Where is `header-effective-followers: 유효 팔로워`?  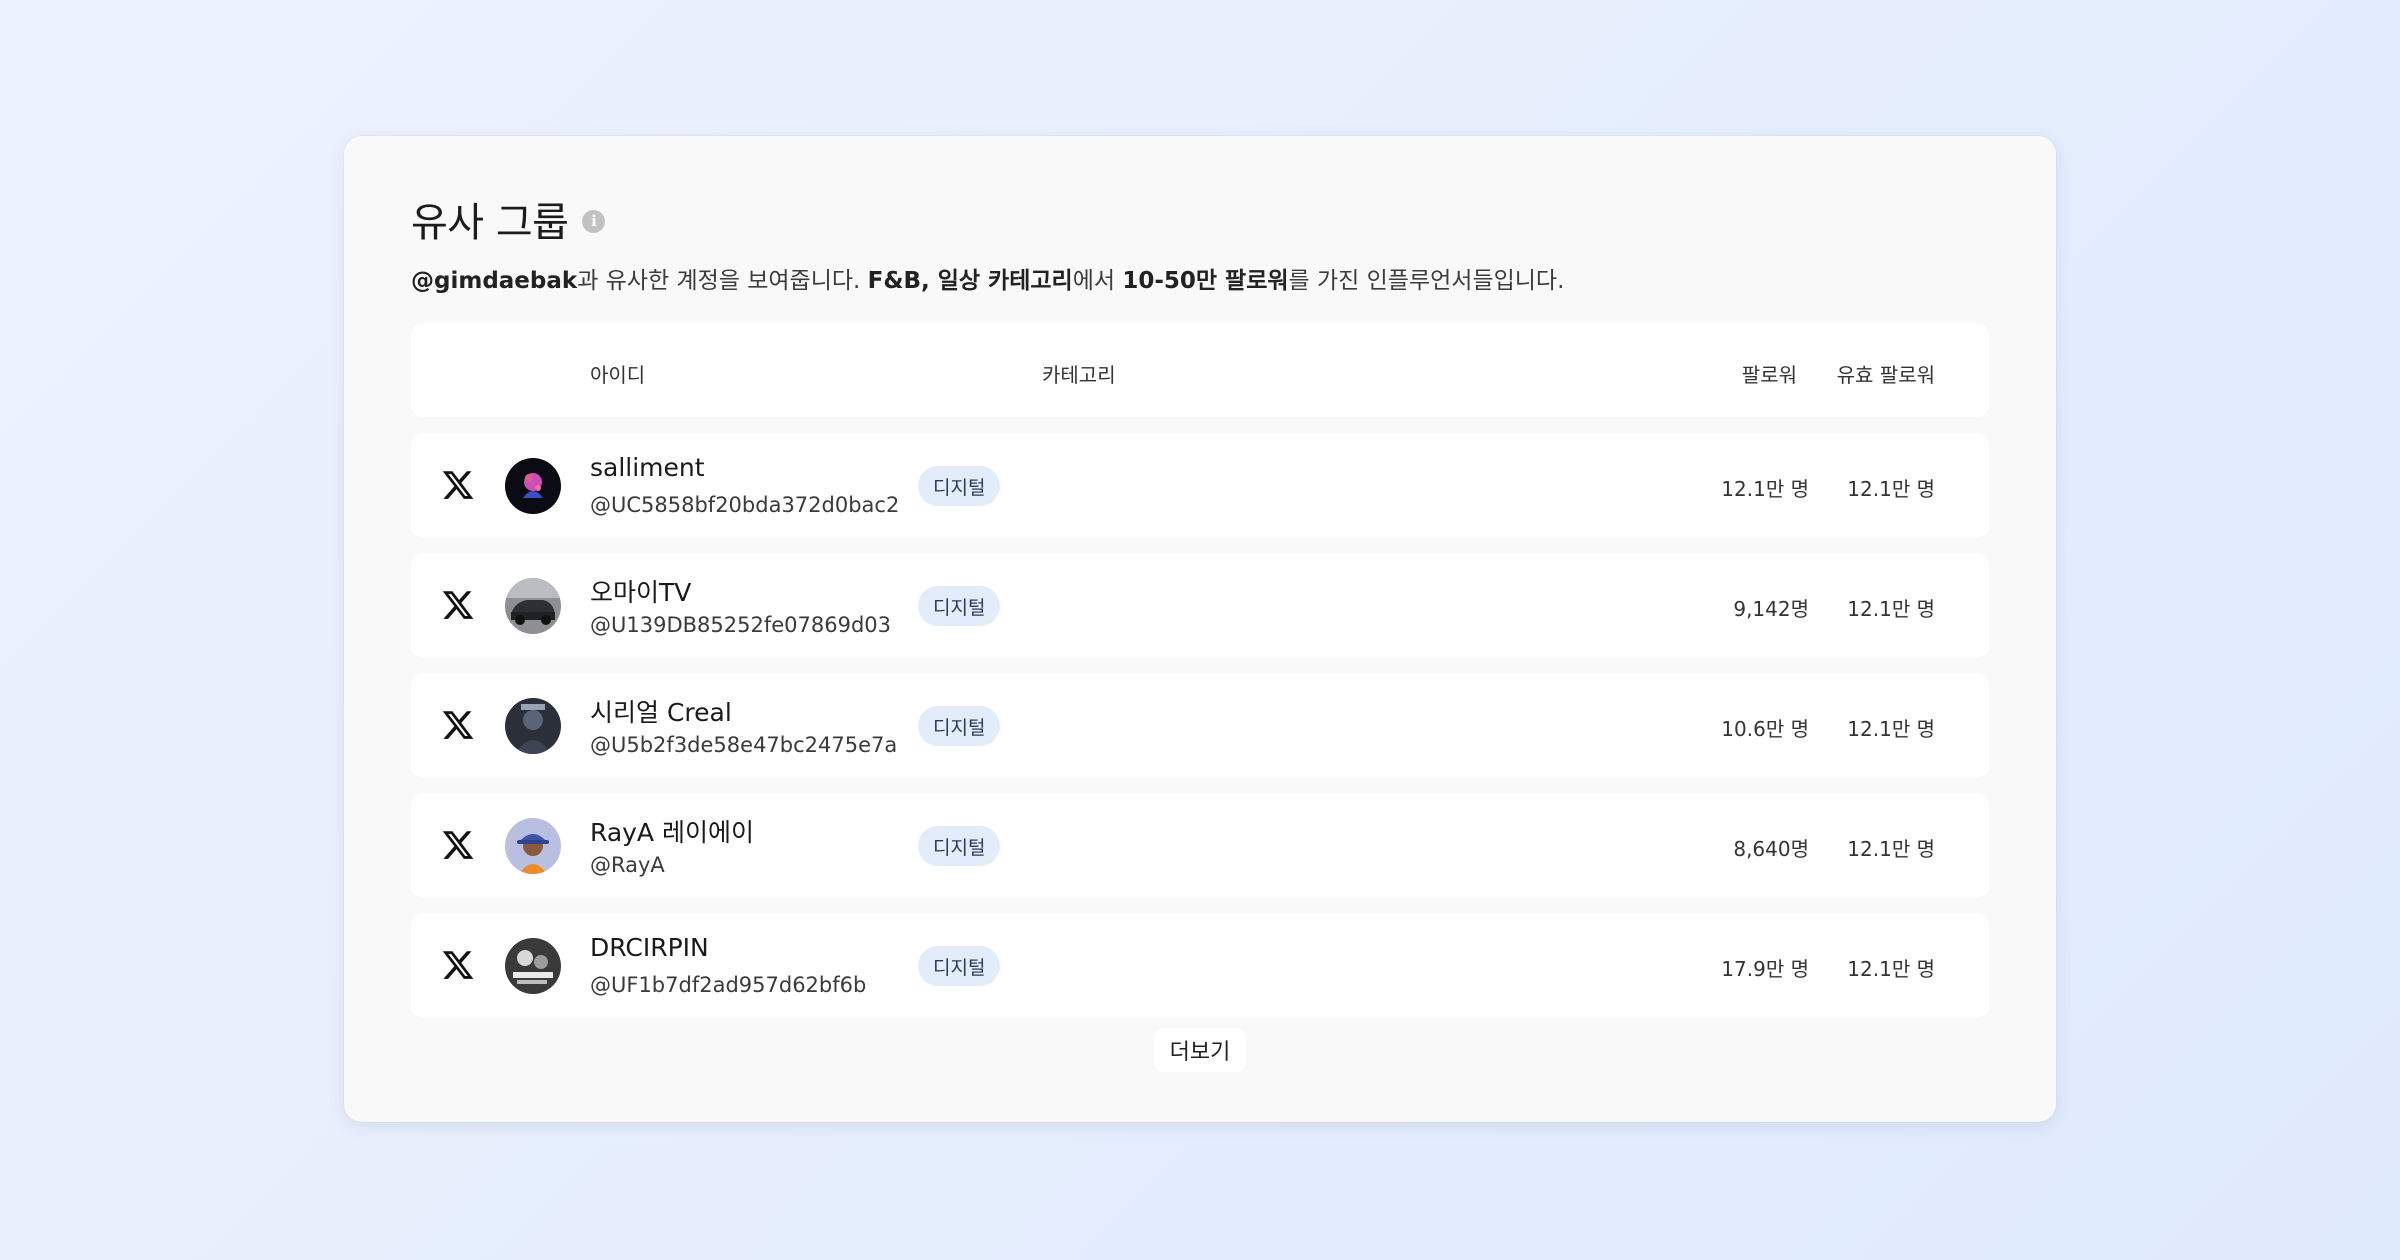
header-effective-followers: 유효 팔로워 is located at coordinates (1885, 375).